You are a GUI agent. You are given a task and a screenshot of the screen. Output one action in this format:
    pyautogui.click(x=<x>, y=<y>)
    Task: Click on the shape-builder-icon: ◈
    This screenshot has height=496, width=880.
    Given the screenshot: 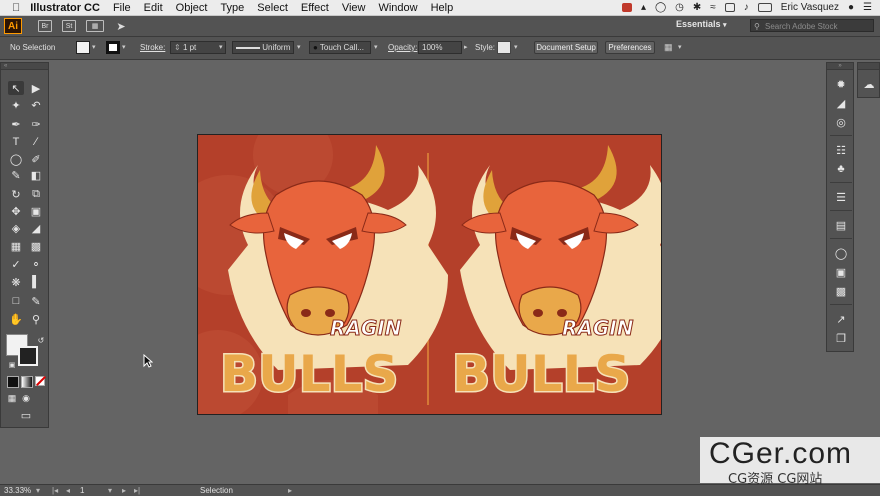 What is the action you would take?
    pyautogui.click(x=16, y=228)
    